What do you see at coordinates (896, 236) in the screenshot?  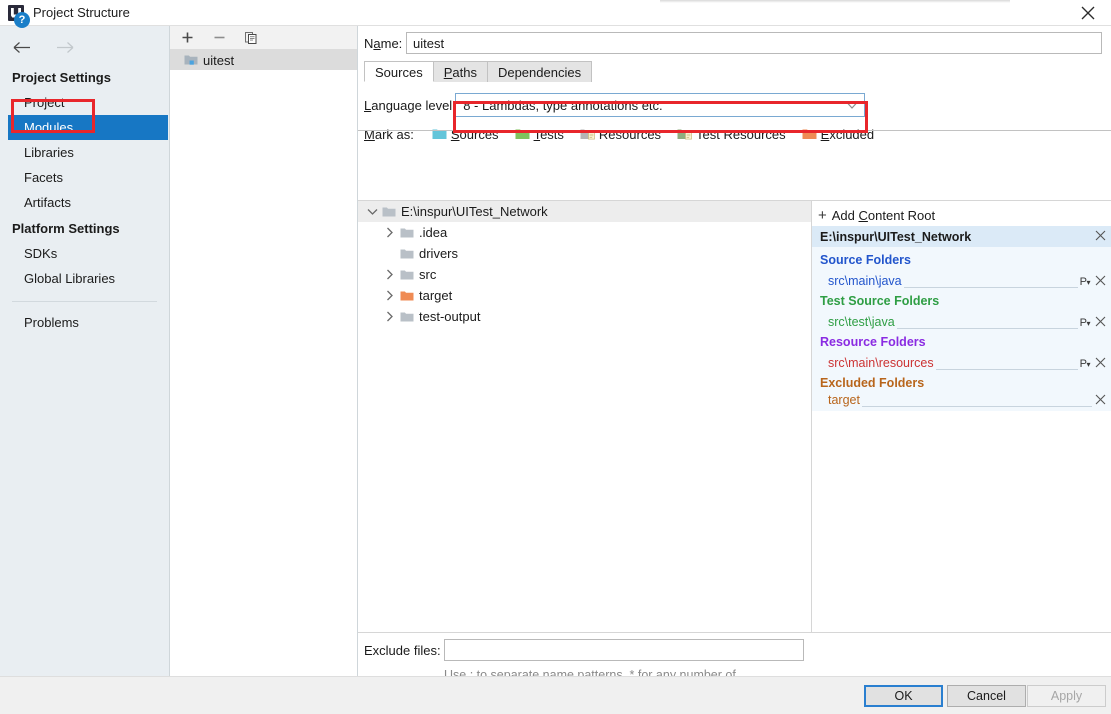 I see `content-root-path: E:\inspur\UITest_Network` at bounding box center [896, 236].